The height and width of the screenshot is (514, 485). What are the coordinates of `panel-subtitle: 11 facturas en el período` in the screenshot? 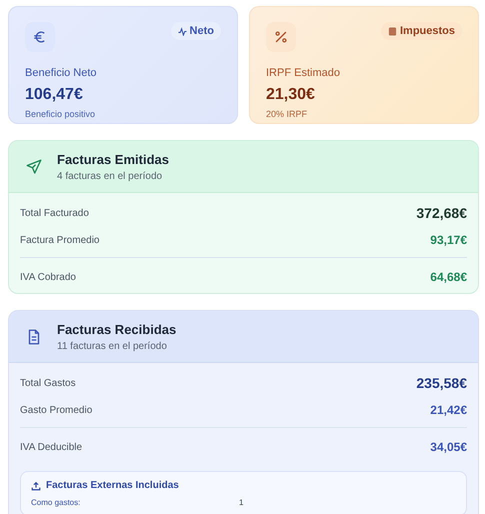 It's located at (112, 346).